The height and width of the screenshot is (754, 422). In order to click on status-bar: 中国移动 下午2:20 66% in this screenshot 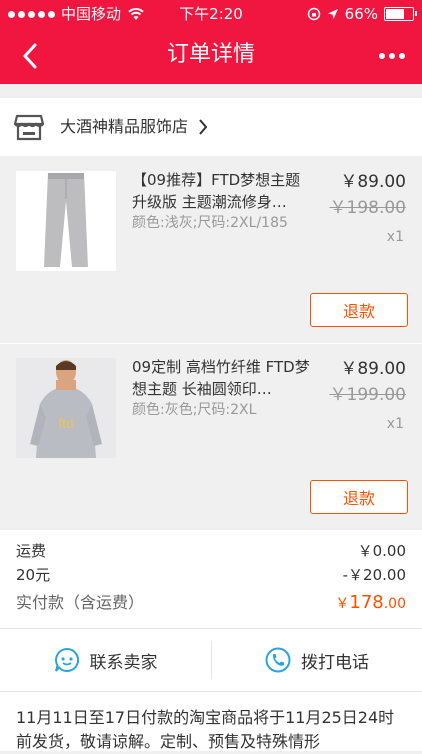, I will do `click(211, 14)`.